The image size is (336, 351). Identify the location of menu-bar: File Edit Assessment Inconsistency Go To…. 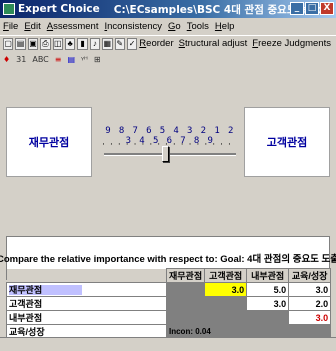
(168, 26).